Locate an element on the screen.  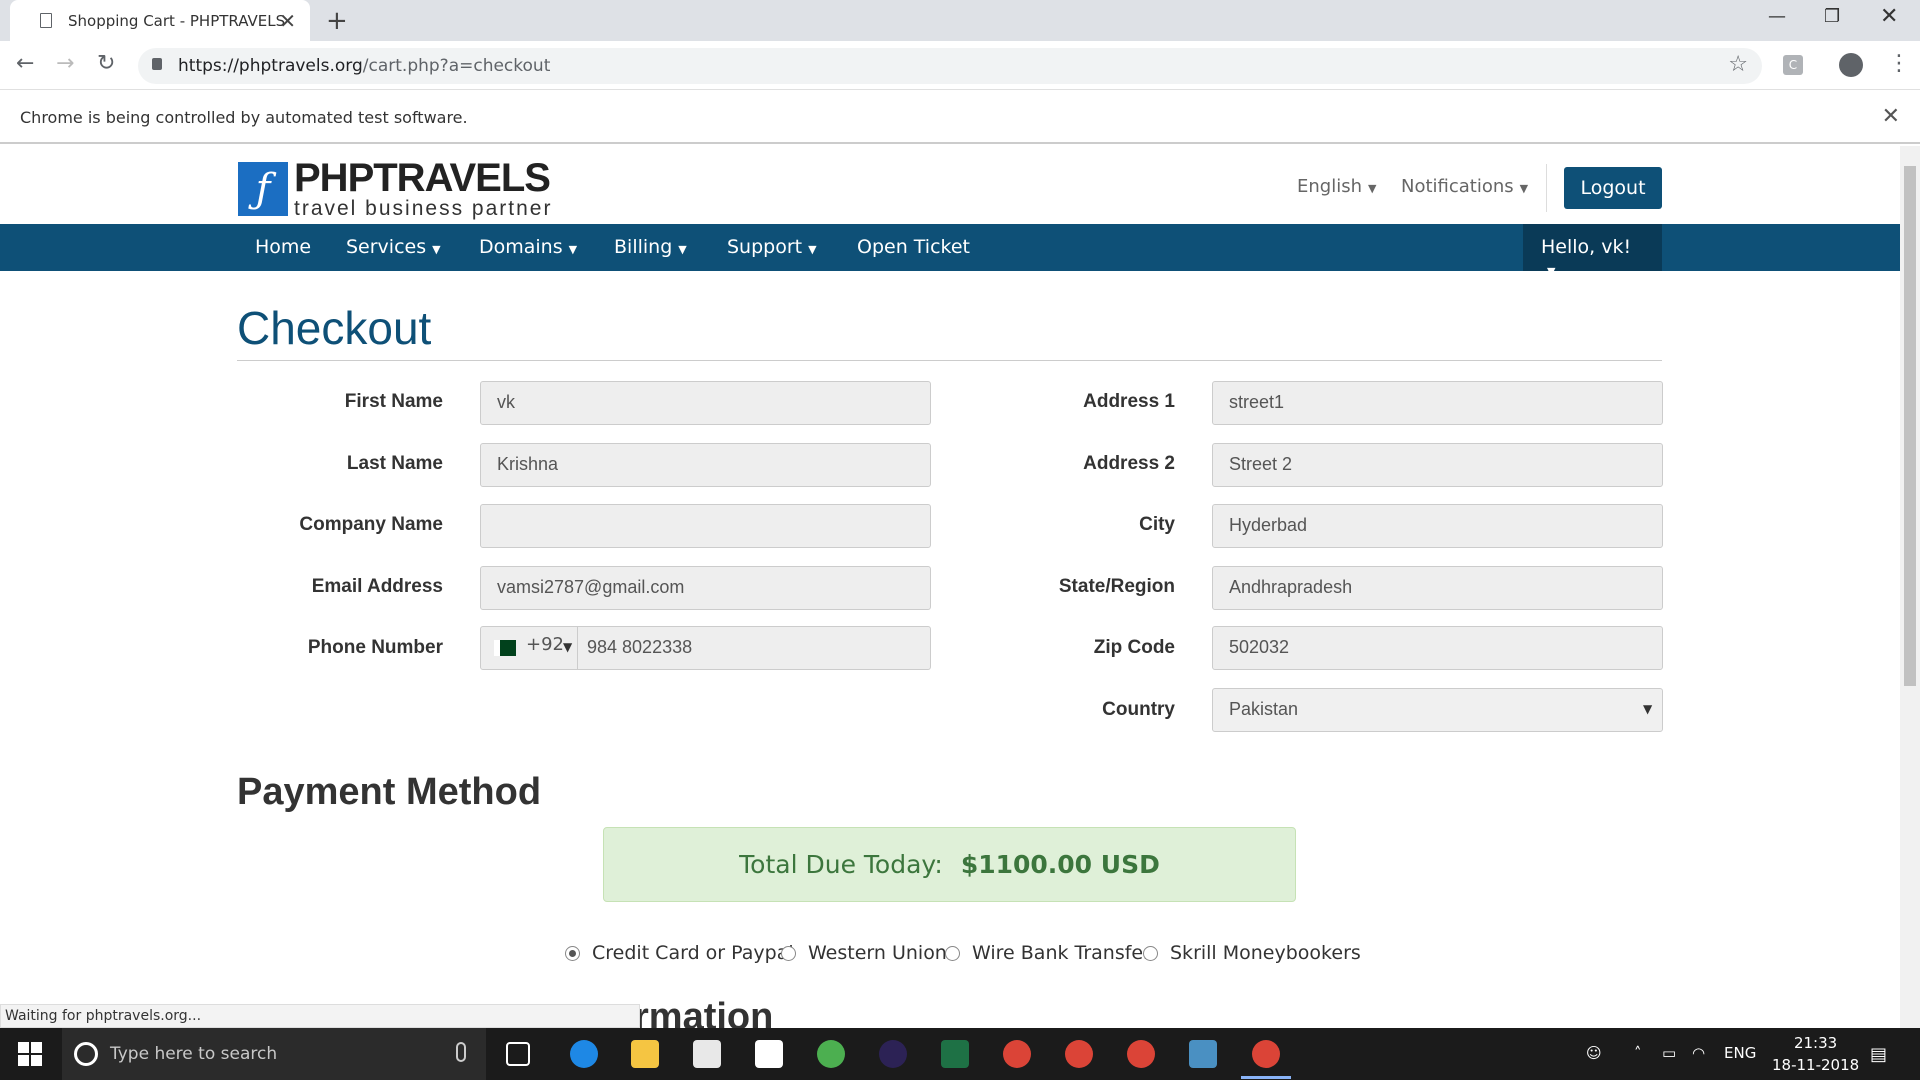
email-label: Email Address is located at coordinates (377, 586).